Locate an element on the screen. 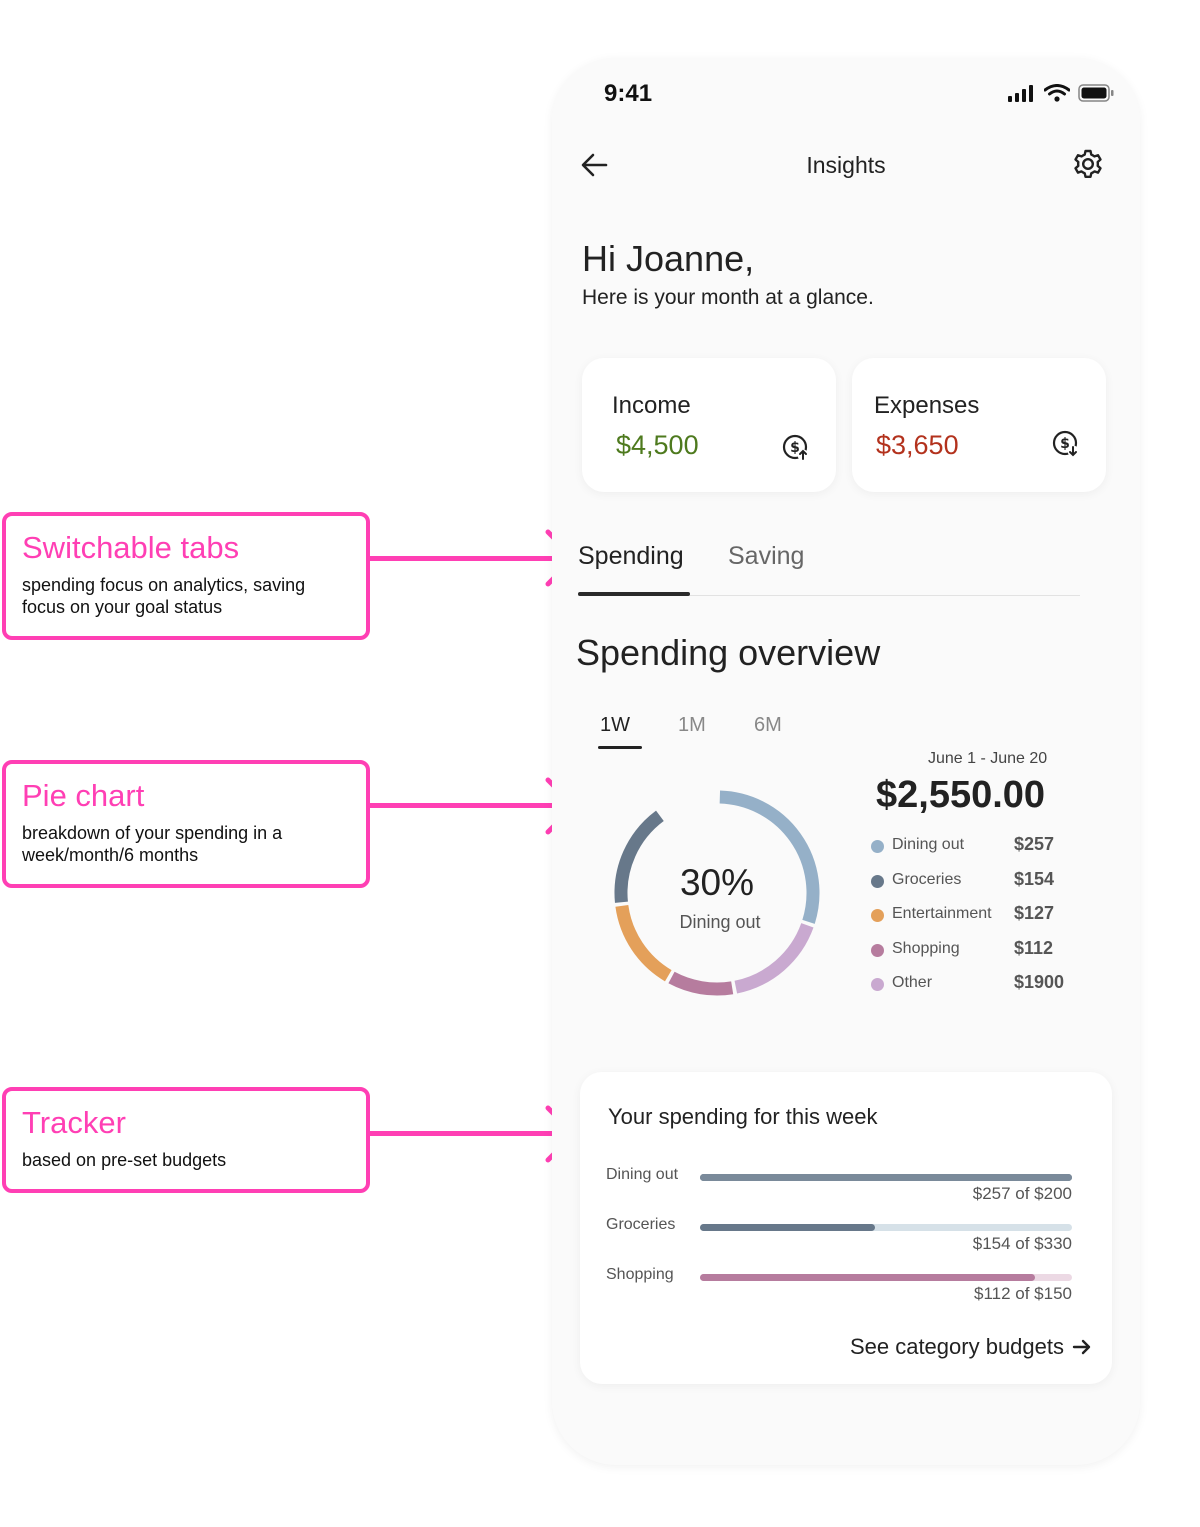  page-title: Insights is located at coordinates (846, 165).